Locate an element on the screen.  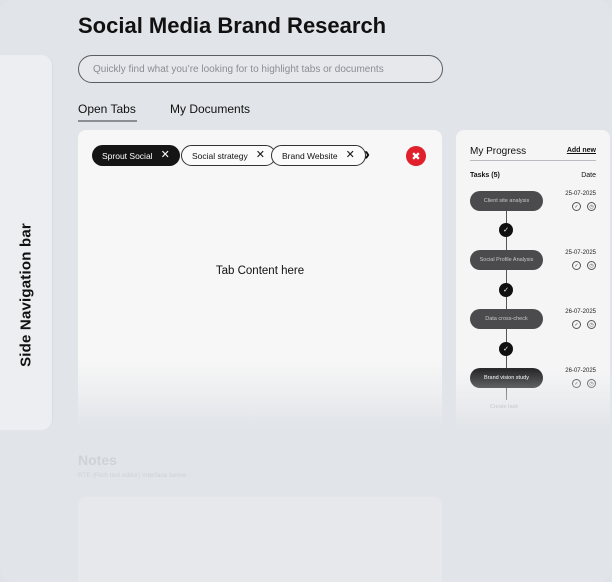
tab-chip-label: Brand Website is located at coordinates (310, 155).